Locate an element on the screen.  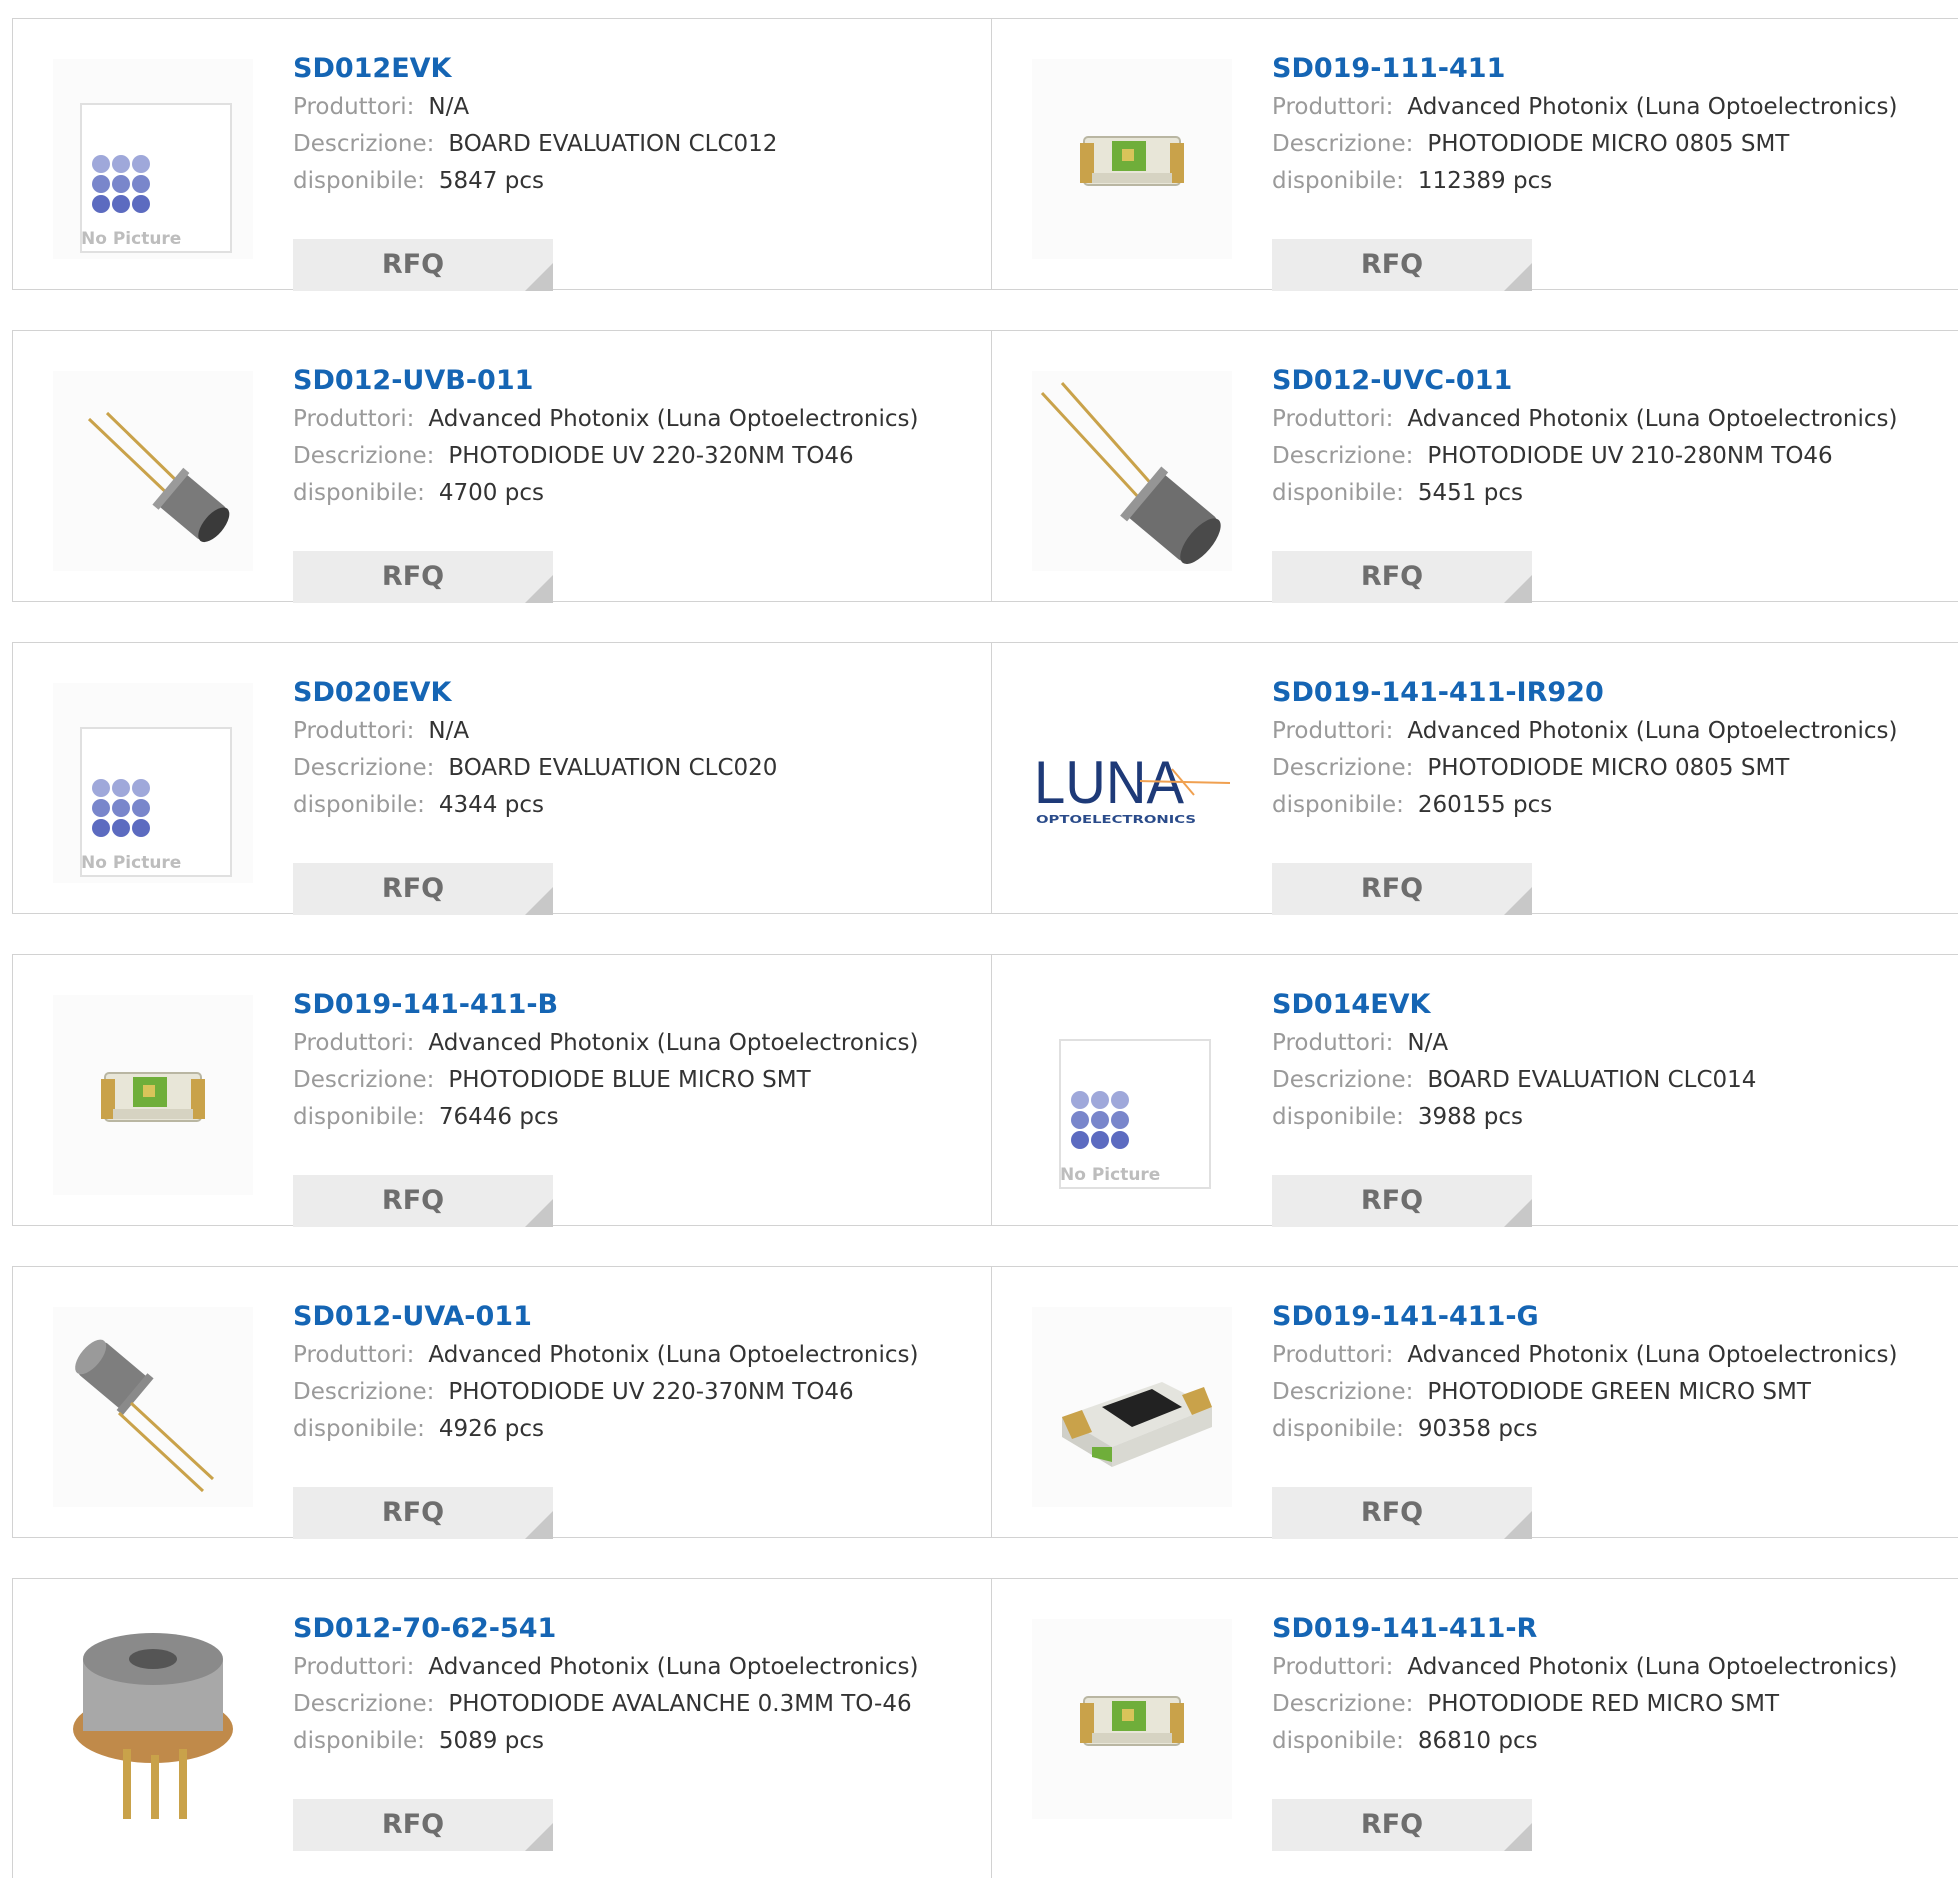
description-line: Descrizione: BOARD EVALUATION CLC020 is located at coordinates (535, 768).